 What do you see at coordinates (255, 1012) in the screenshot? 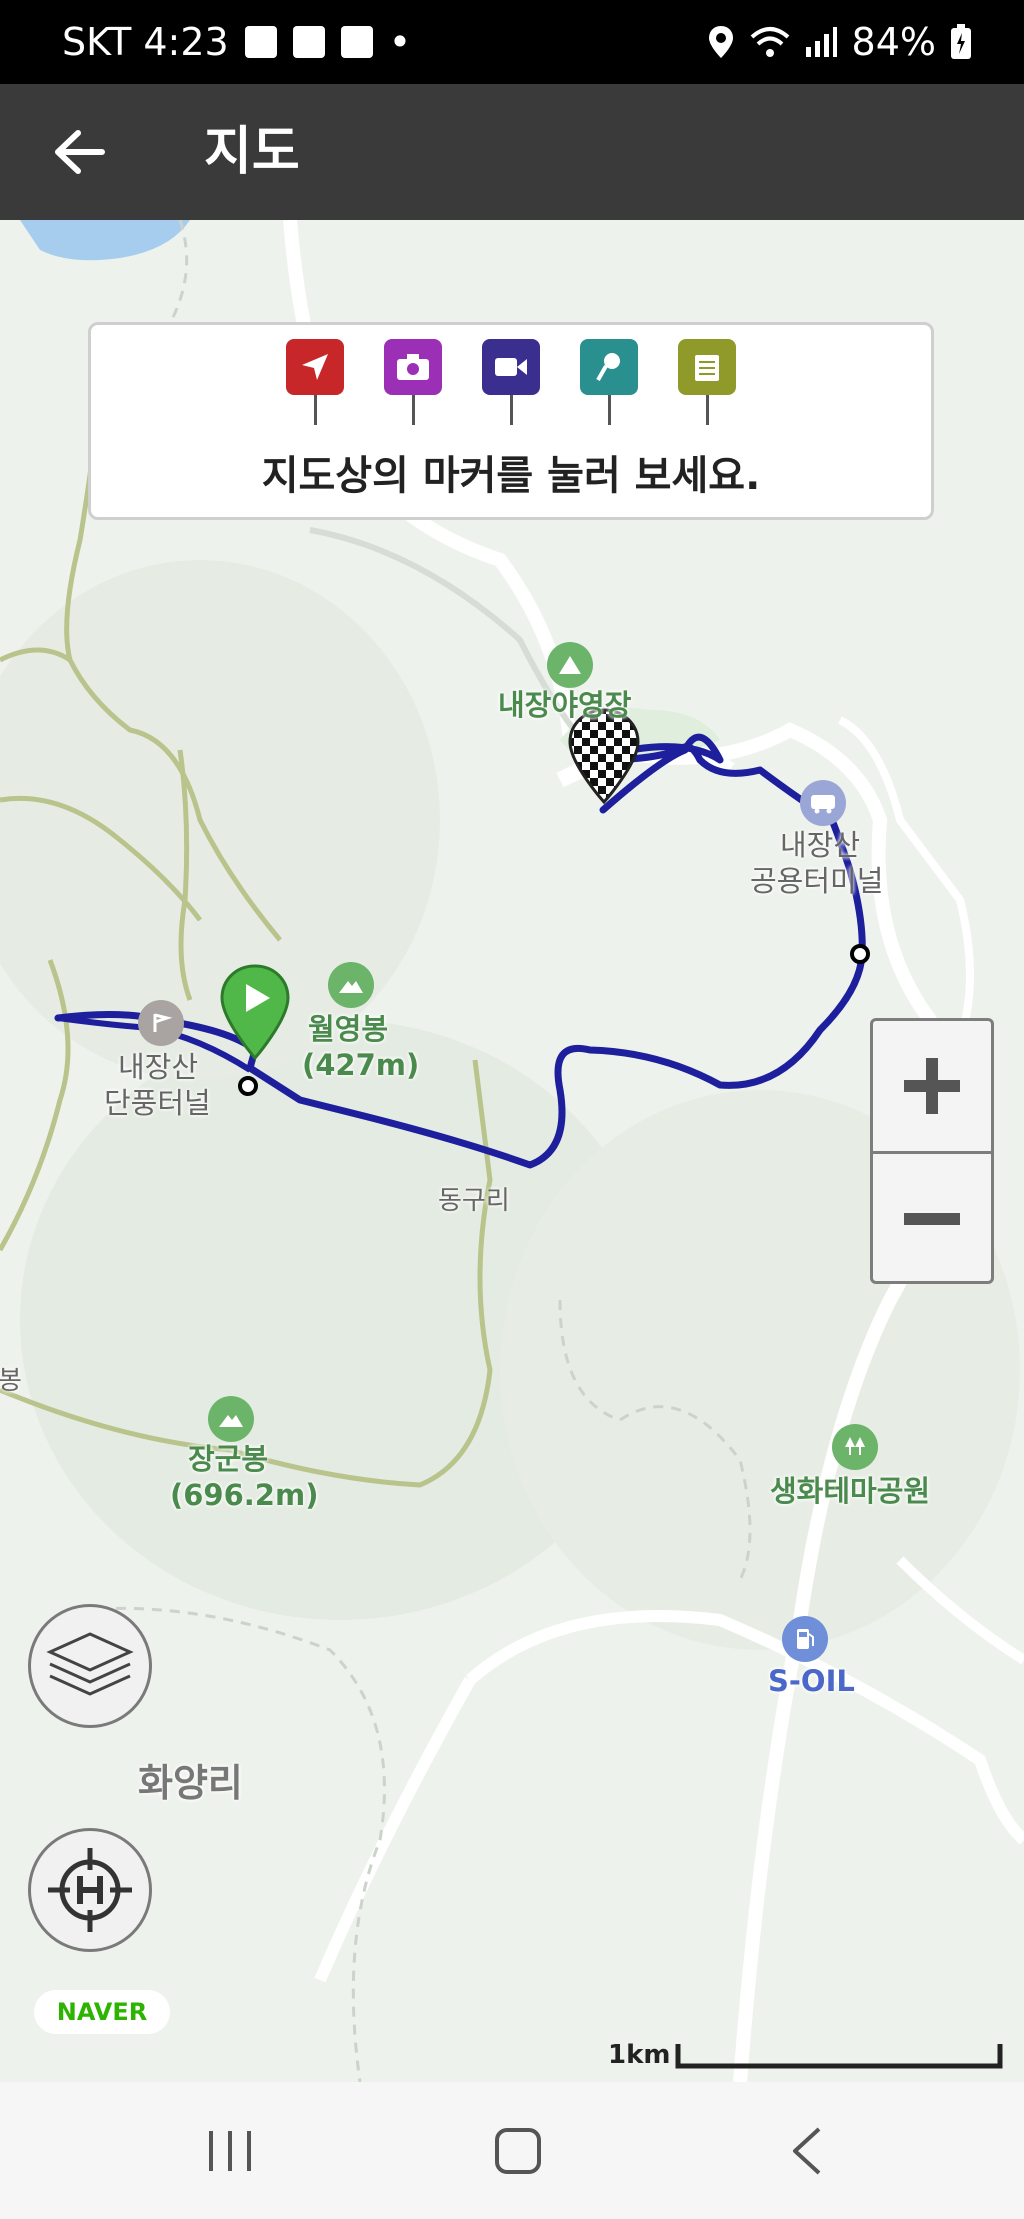
I see `start-marker-icon` at bounding box center [255, 1012].